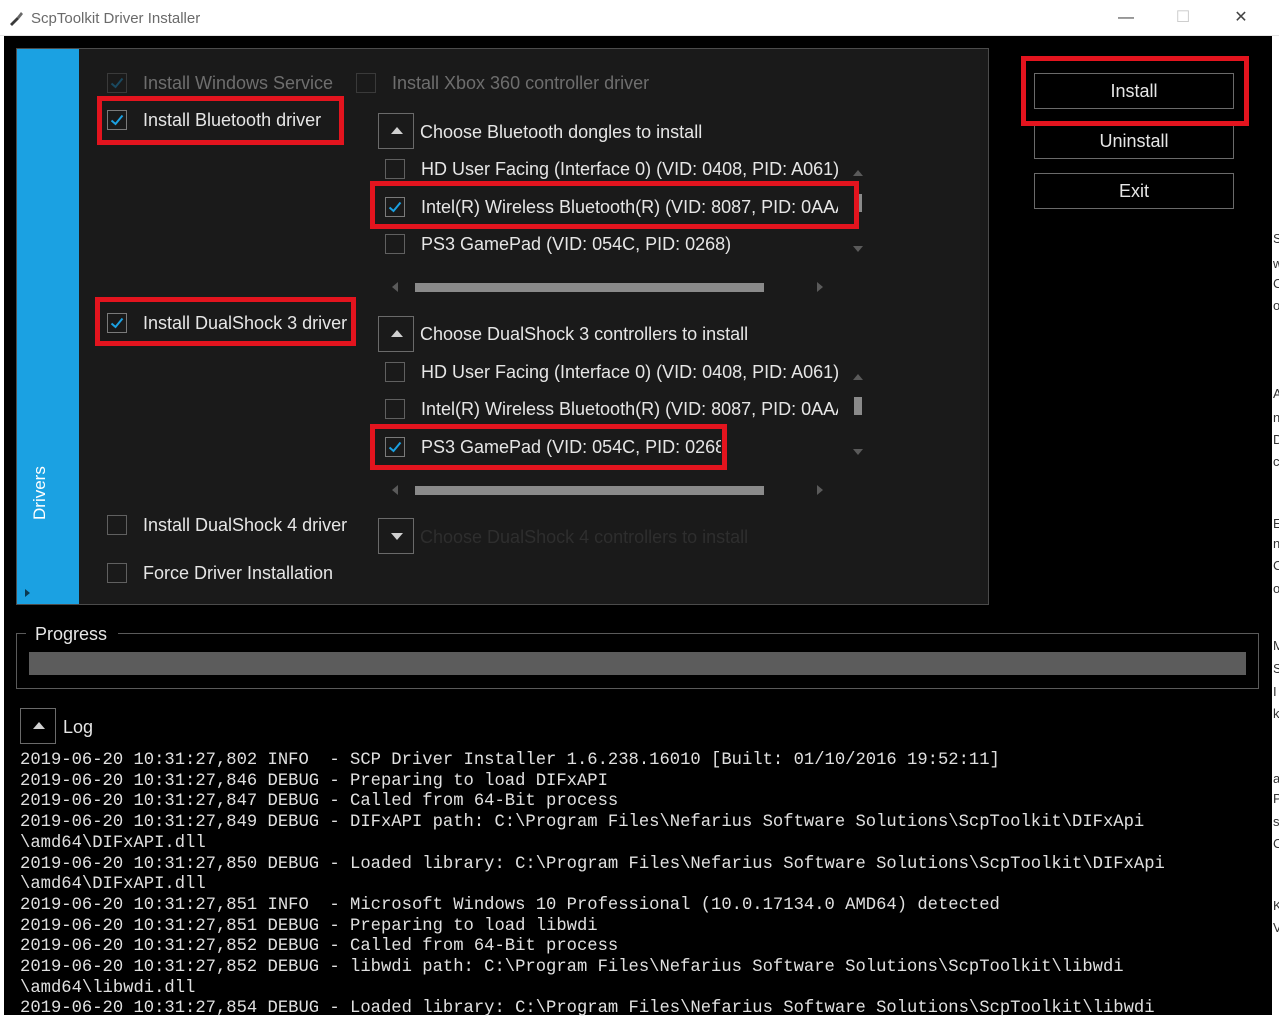 The width and height of the screenshot is (1279, 1020). I want to click on drivers-tab-bar, so click(48, 326).